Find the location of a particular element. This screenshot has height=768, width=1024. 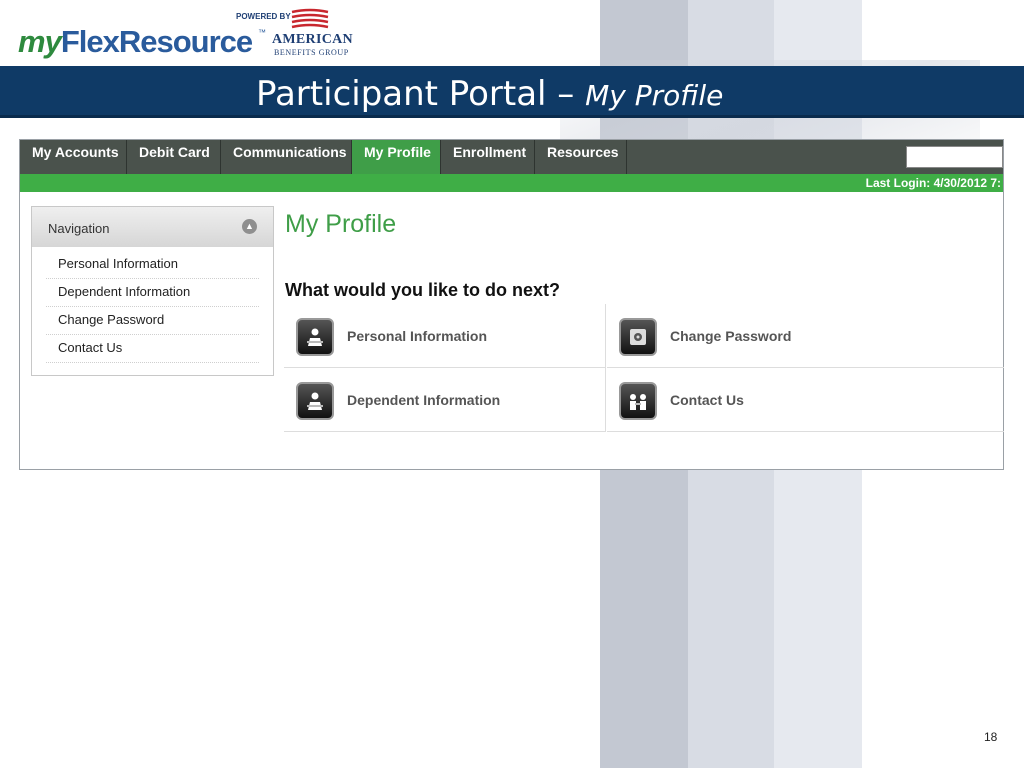

trademark: ™ is located at coordinates (262, 32).